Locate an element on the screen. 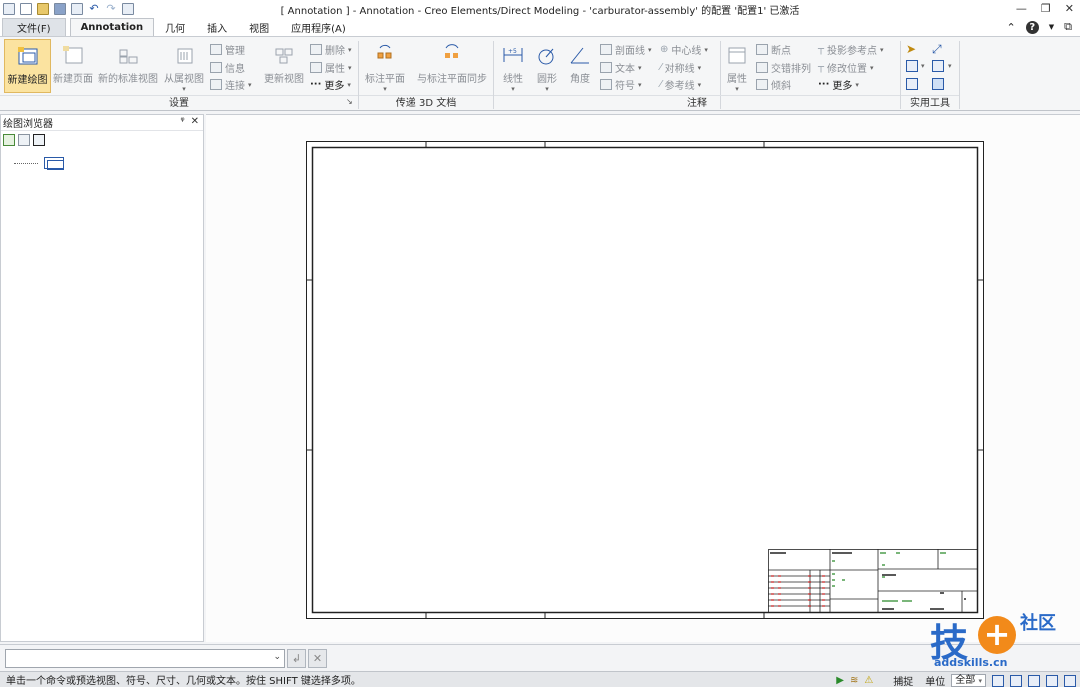 The height and width of the screenshot is (687, 1080). command-dropdown-icon: ⌄ is located at coordinates (277, 657).